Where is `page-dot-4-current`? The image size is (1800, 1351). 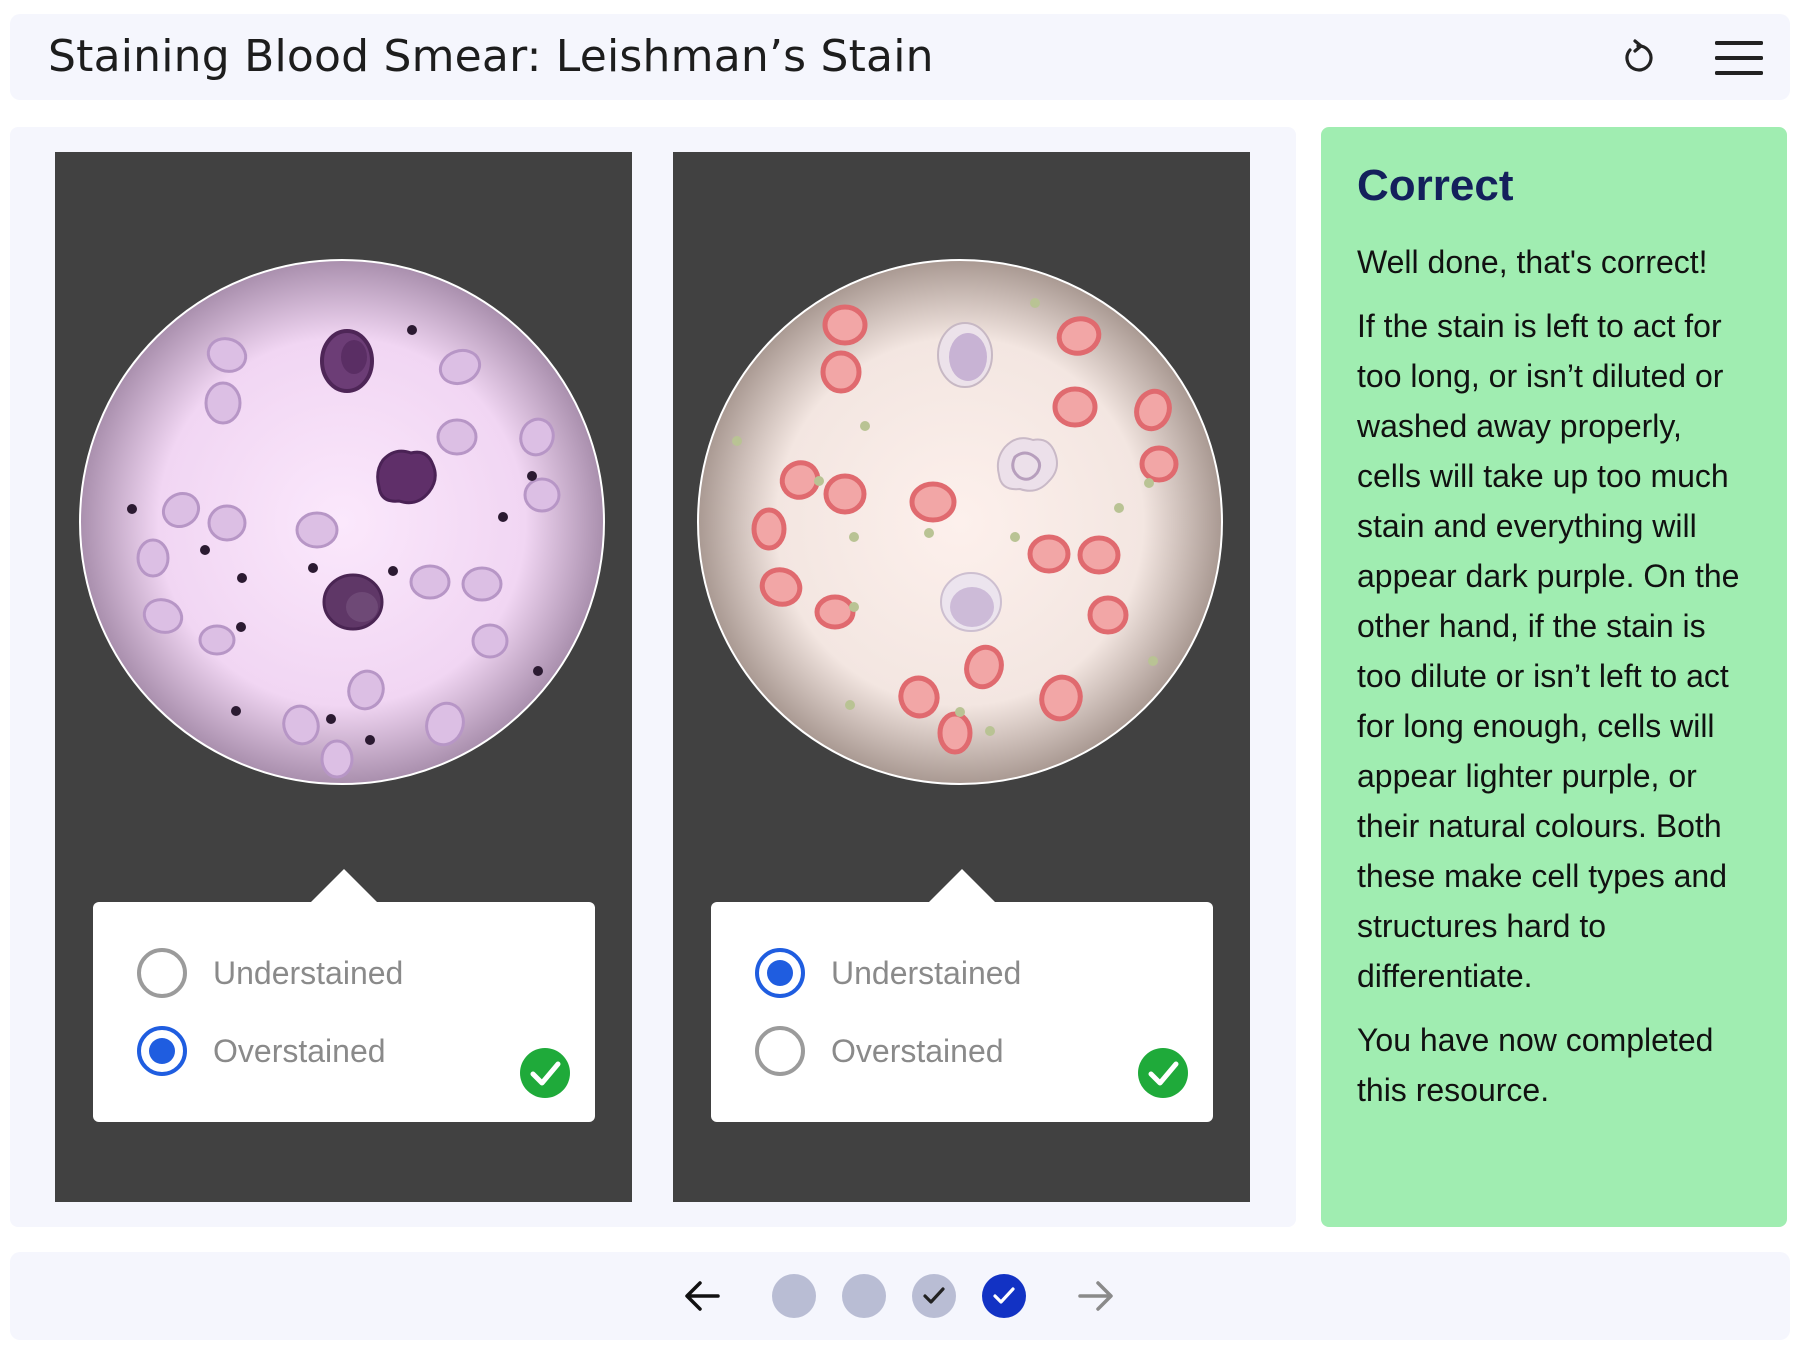
page-dot-4-current is located at coordinates (1004, 1296).